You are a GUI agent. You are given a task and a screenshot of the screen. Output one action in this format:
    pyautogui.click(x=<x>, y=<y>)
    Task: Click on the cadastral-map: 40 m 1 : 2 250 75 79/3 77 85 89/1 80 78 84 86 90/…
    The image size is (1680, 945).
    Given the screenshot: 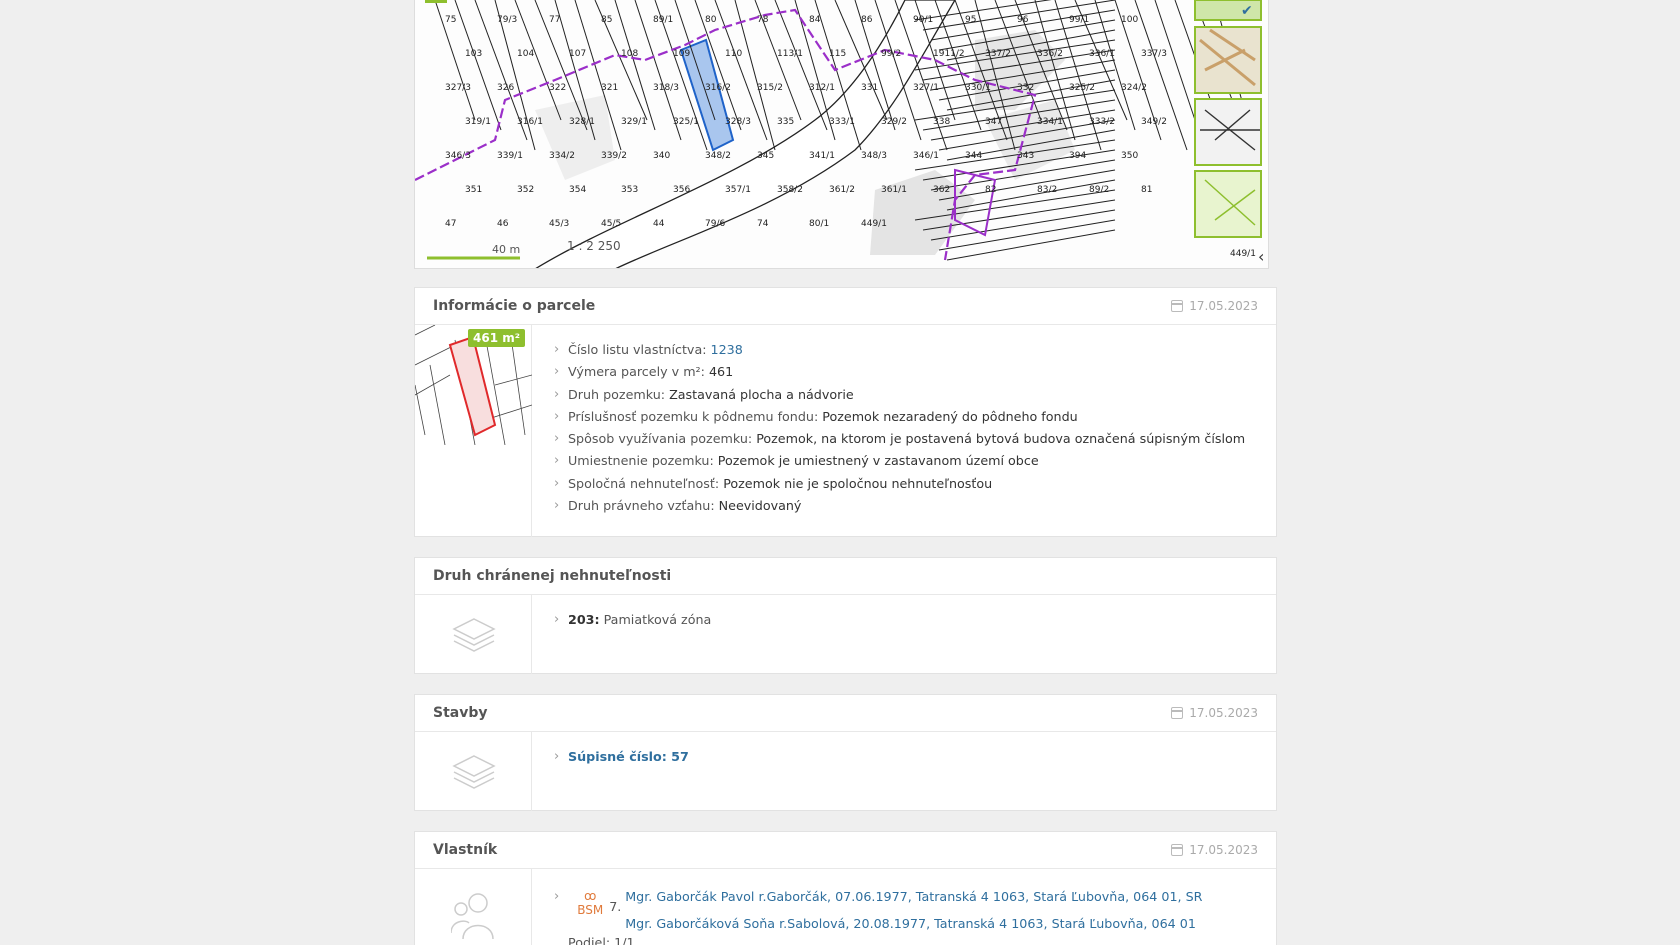 What is the action you would take?
    pyautogui.click(x=841, y=134)
    